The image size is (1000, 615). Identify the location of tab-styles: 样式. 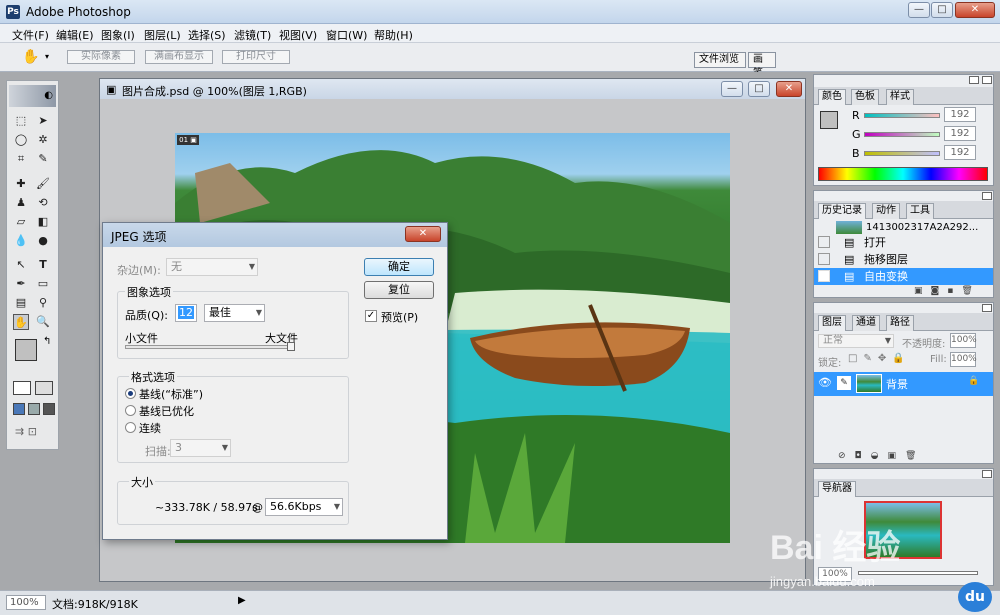
(900, 97).